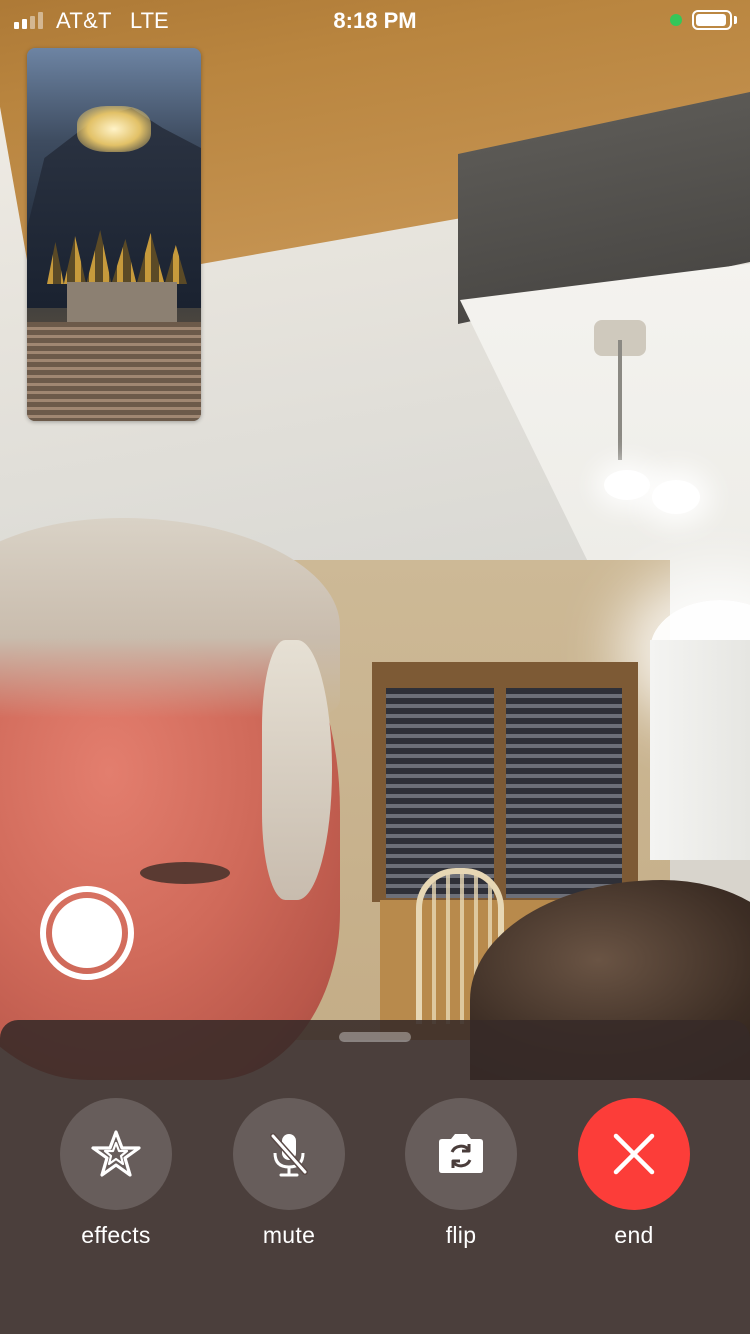 The image size is (750, 1334). I want to click on status-time: 8:18 PM, so click(375, 20).